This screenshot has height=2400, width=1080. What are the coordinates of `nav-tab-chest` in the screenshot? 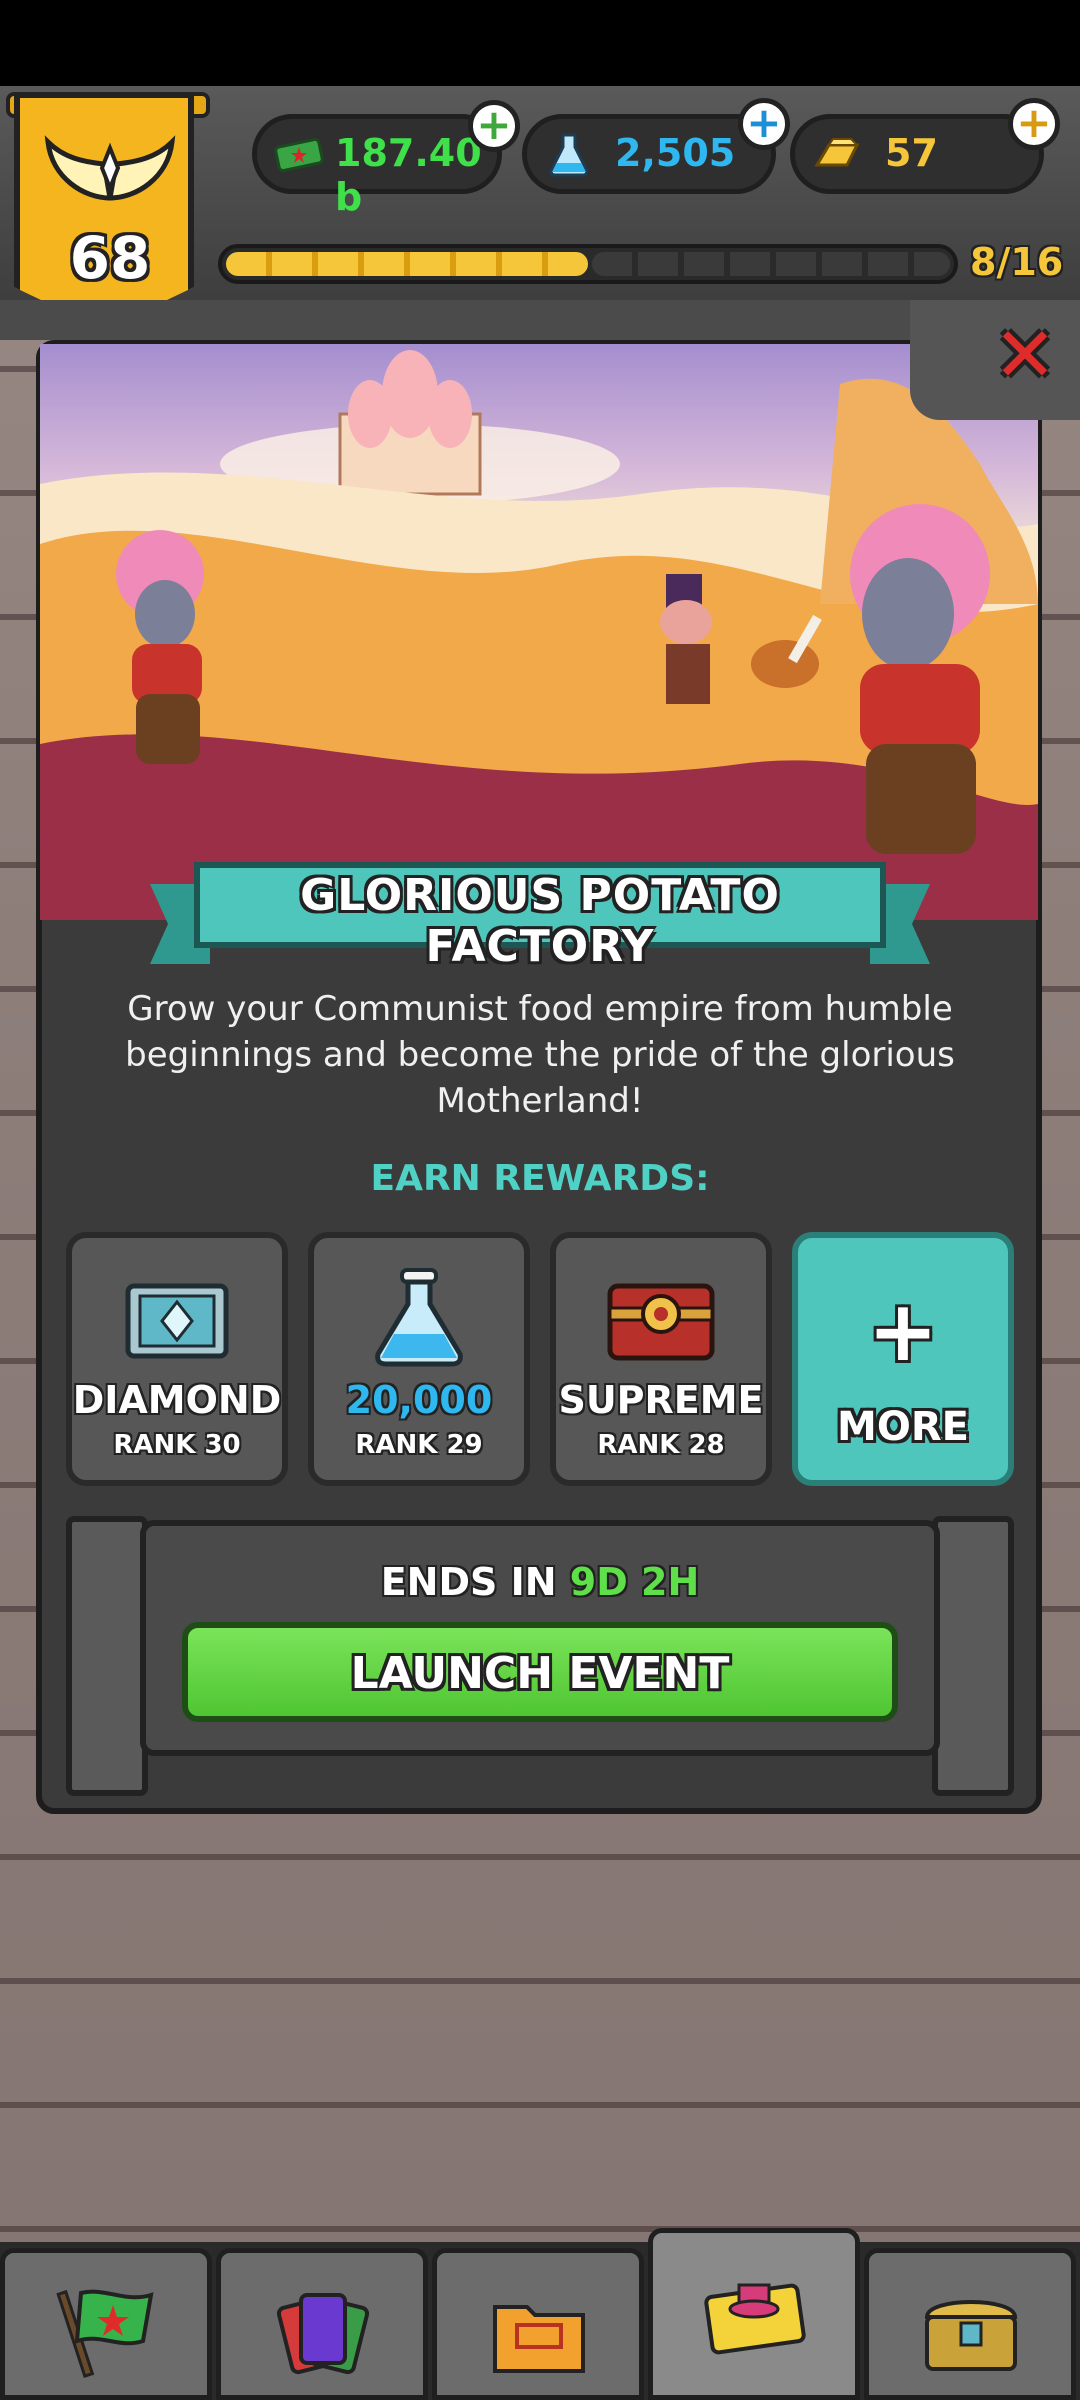 It's located at (970, 2324).